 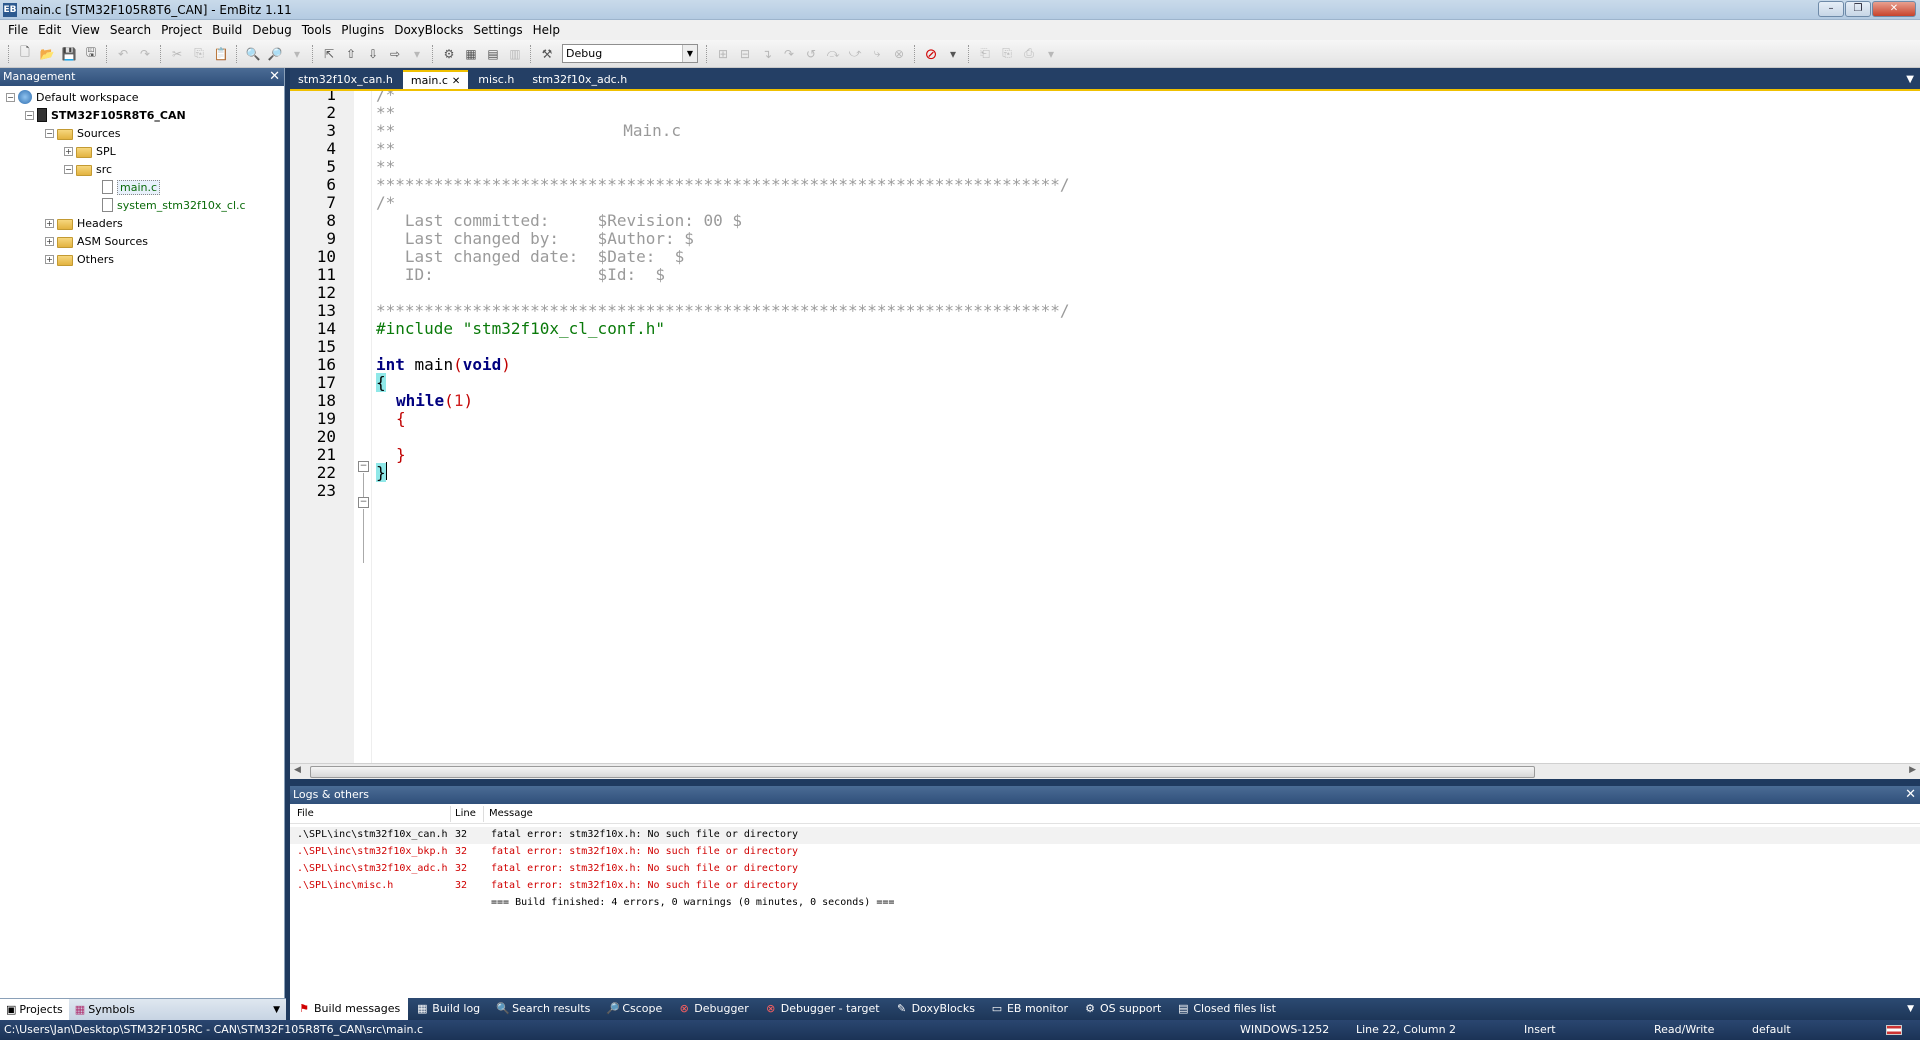 What do you see at coordinates (18, 30) in the screenshot?
I see `menu-file: File` at bounding box center [18, 30].